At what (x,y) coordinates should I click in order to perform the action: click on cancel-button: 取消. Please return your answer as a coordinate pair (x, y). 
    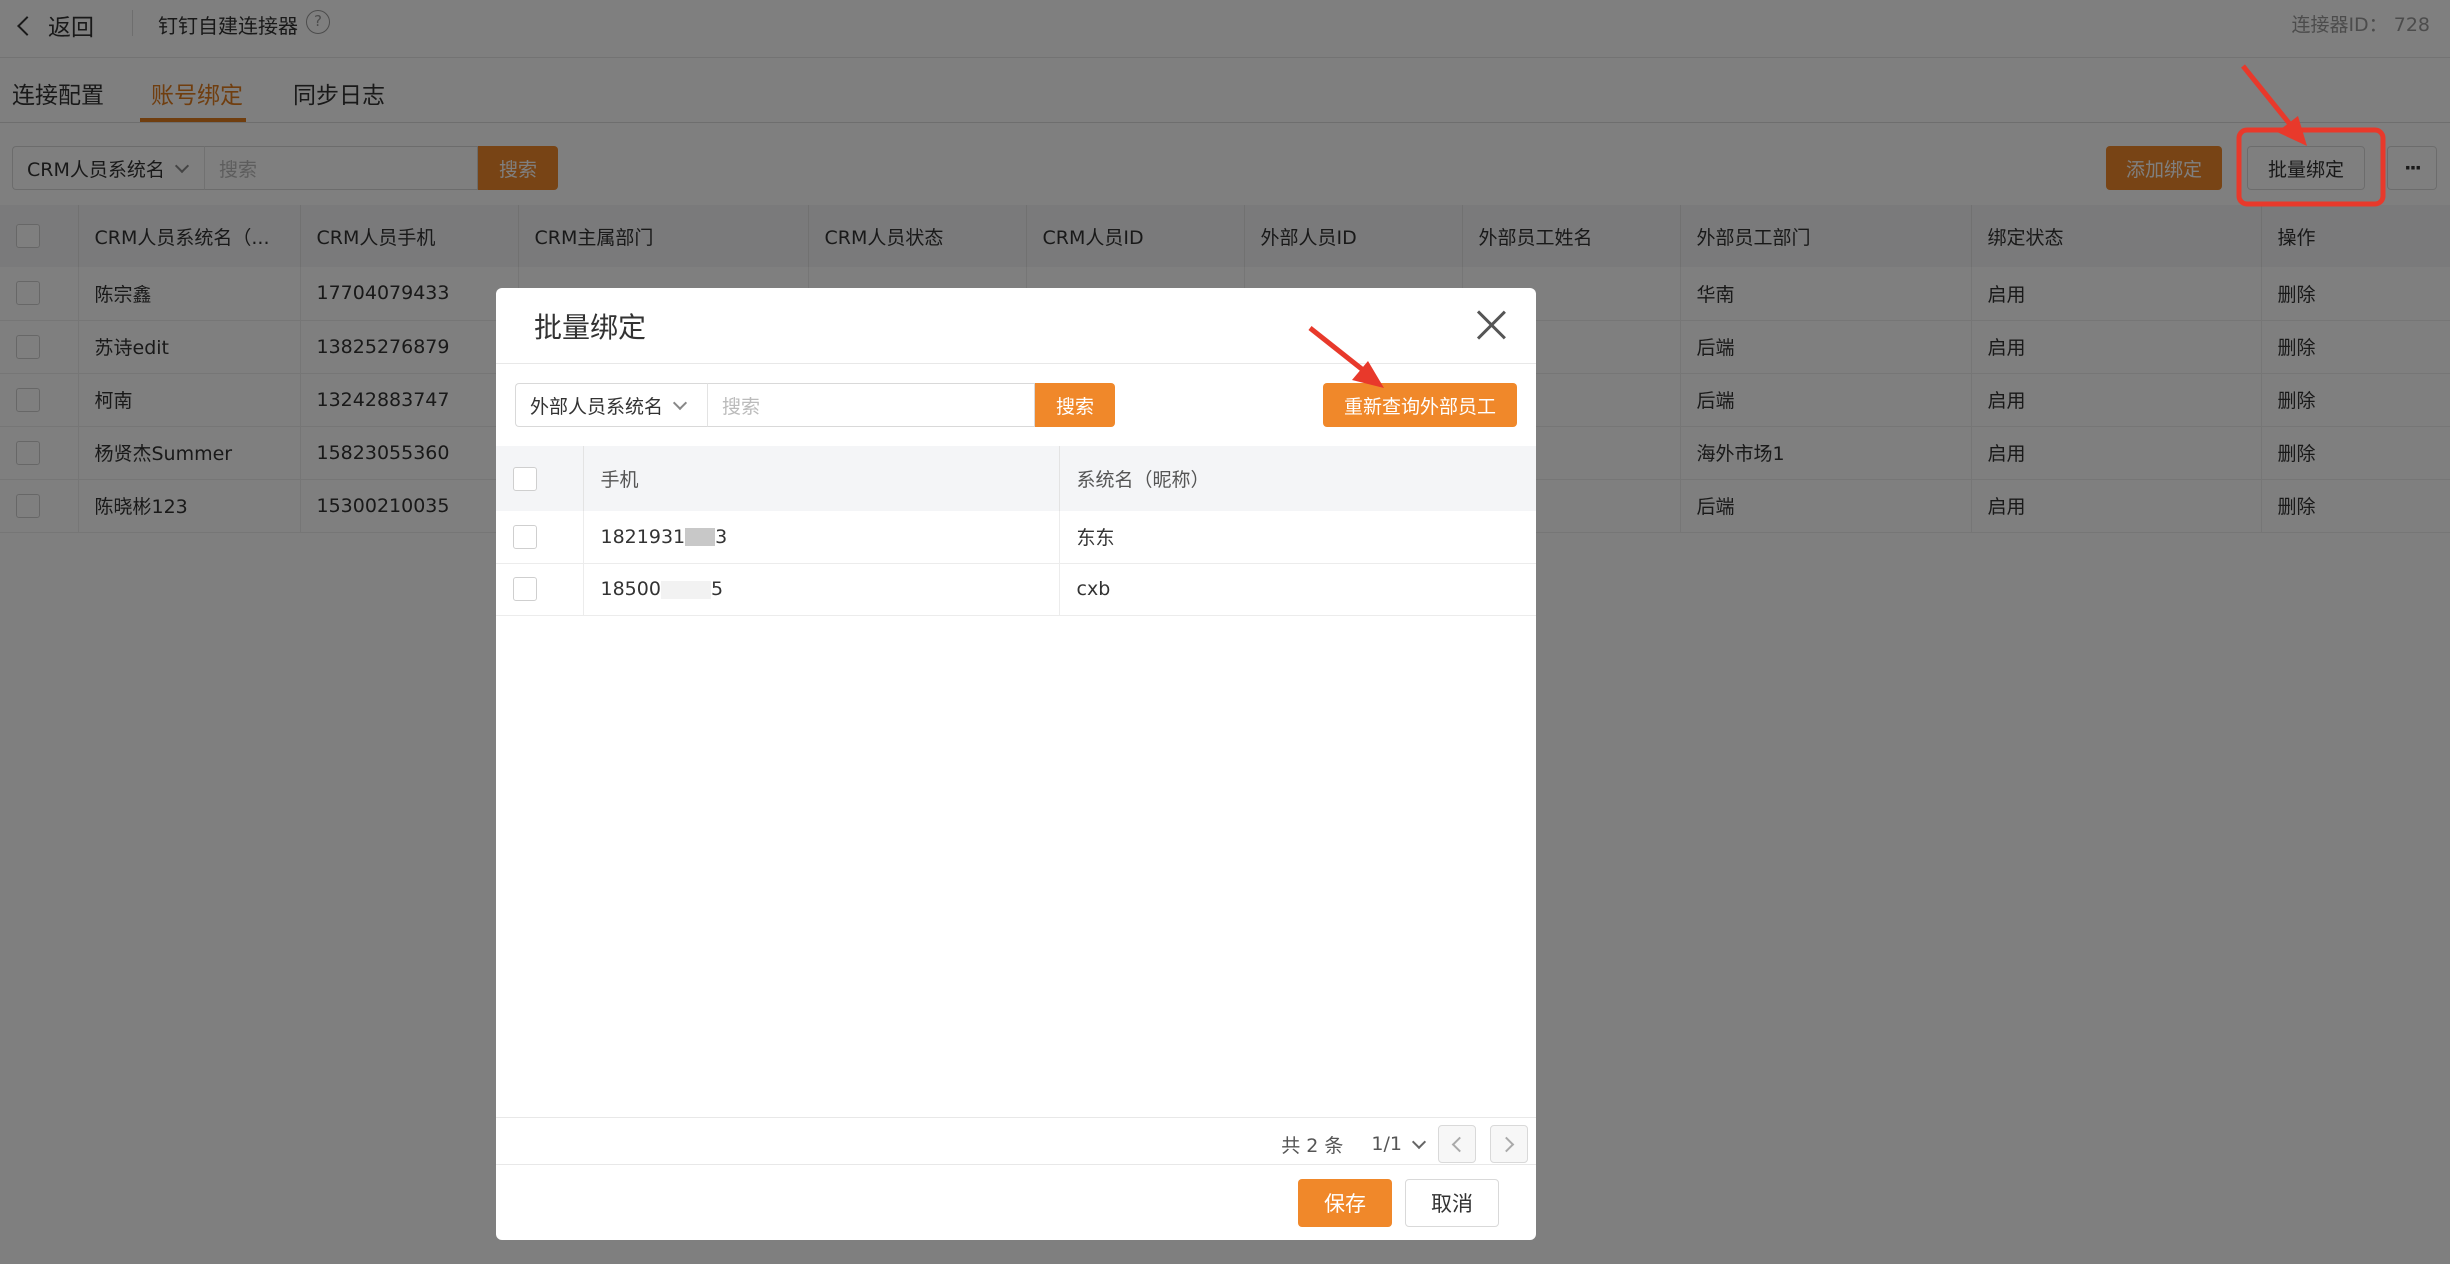
    Looking at the image, I should click on (1452, 1203).